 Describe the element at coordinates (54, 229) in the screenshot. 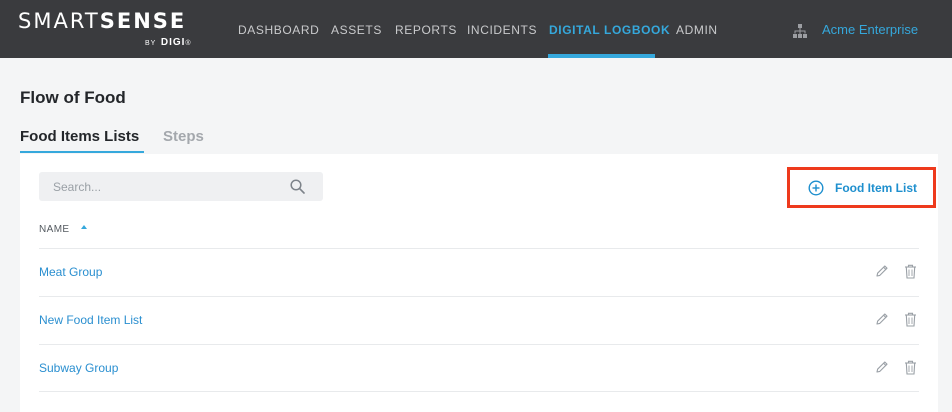

I see `column-header-name: NAME` at that location.